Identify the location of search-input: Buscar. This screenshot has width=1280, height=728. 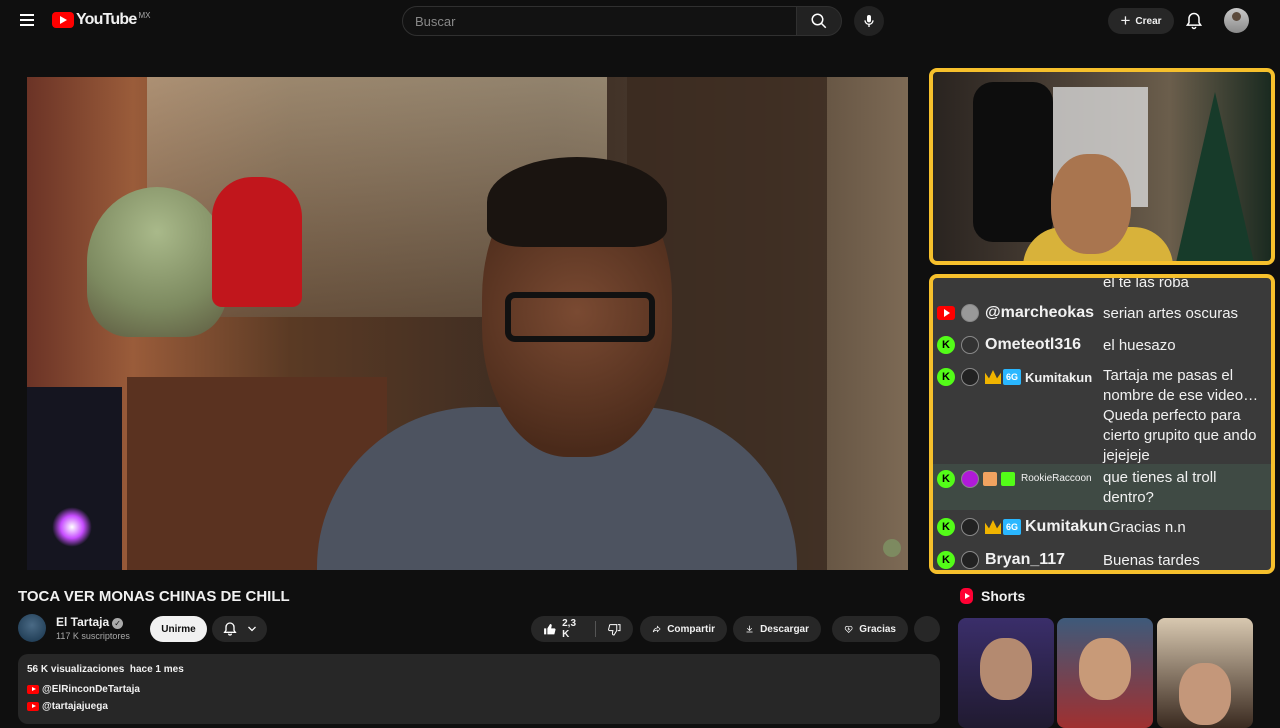
(599, 21).